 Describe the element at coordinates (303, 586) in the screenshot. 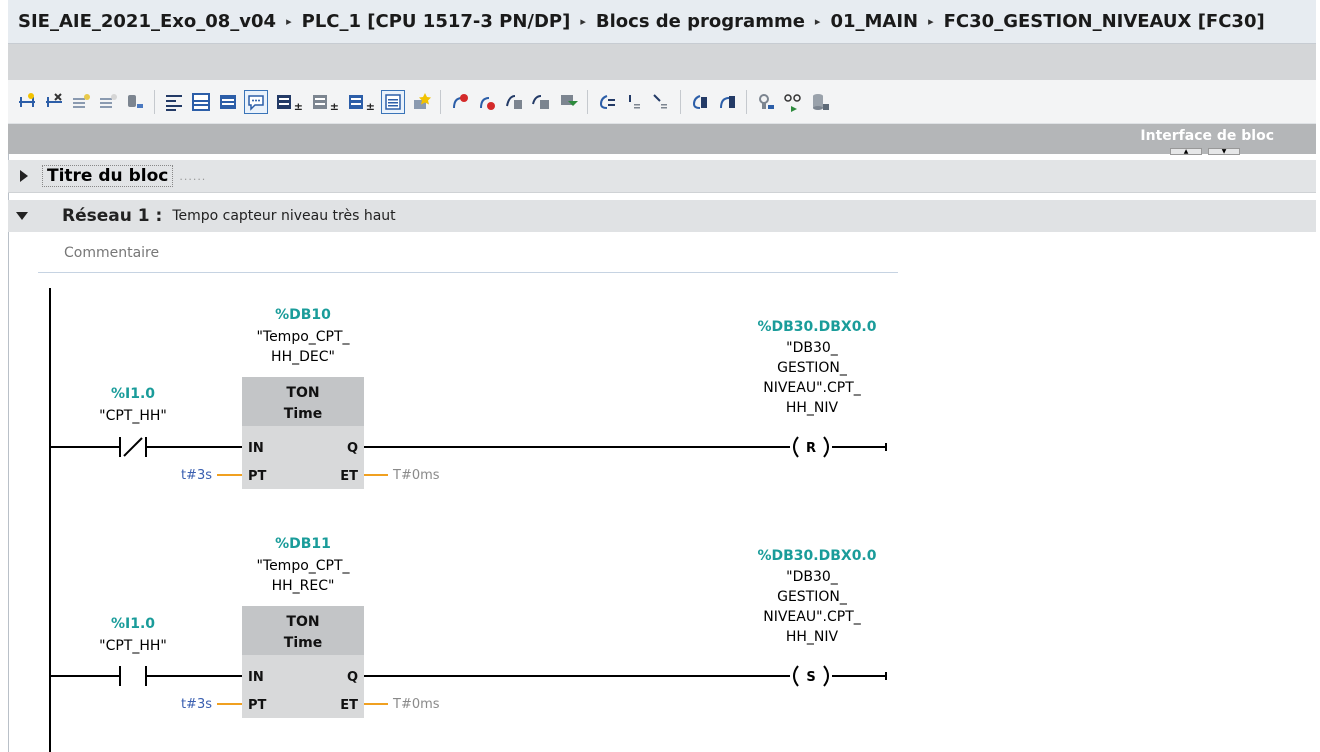

I see `timer-instance-name: HH_REC"` at that location.